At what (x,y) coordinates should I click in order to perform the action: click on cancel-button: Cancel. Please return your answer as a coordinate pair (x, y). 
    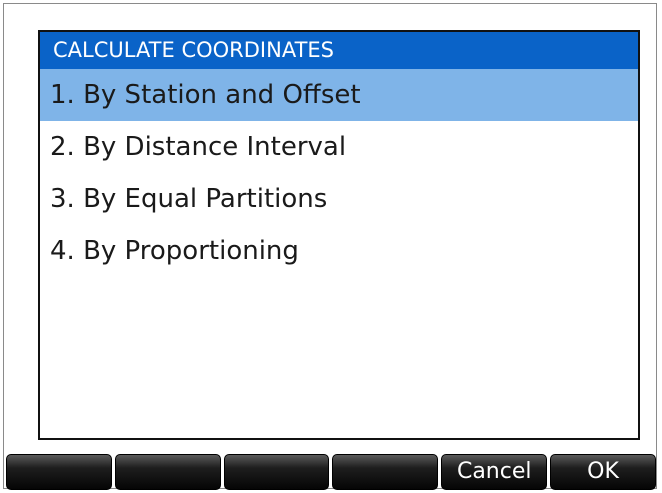
    Looking at the image, I should click on (494, 472).